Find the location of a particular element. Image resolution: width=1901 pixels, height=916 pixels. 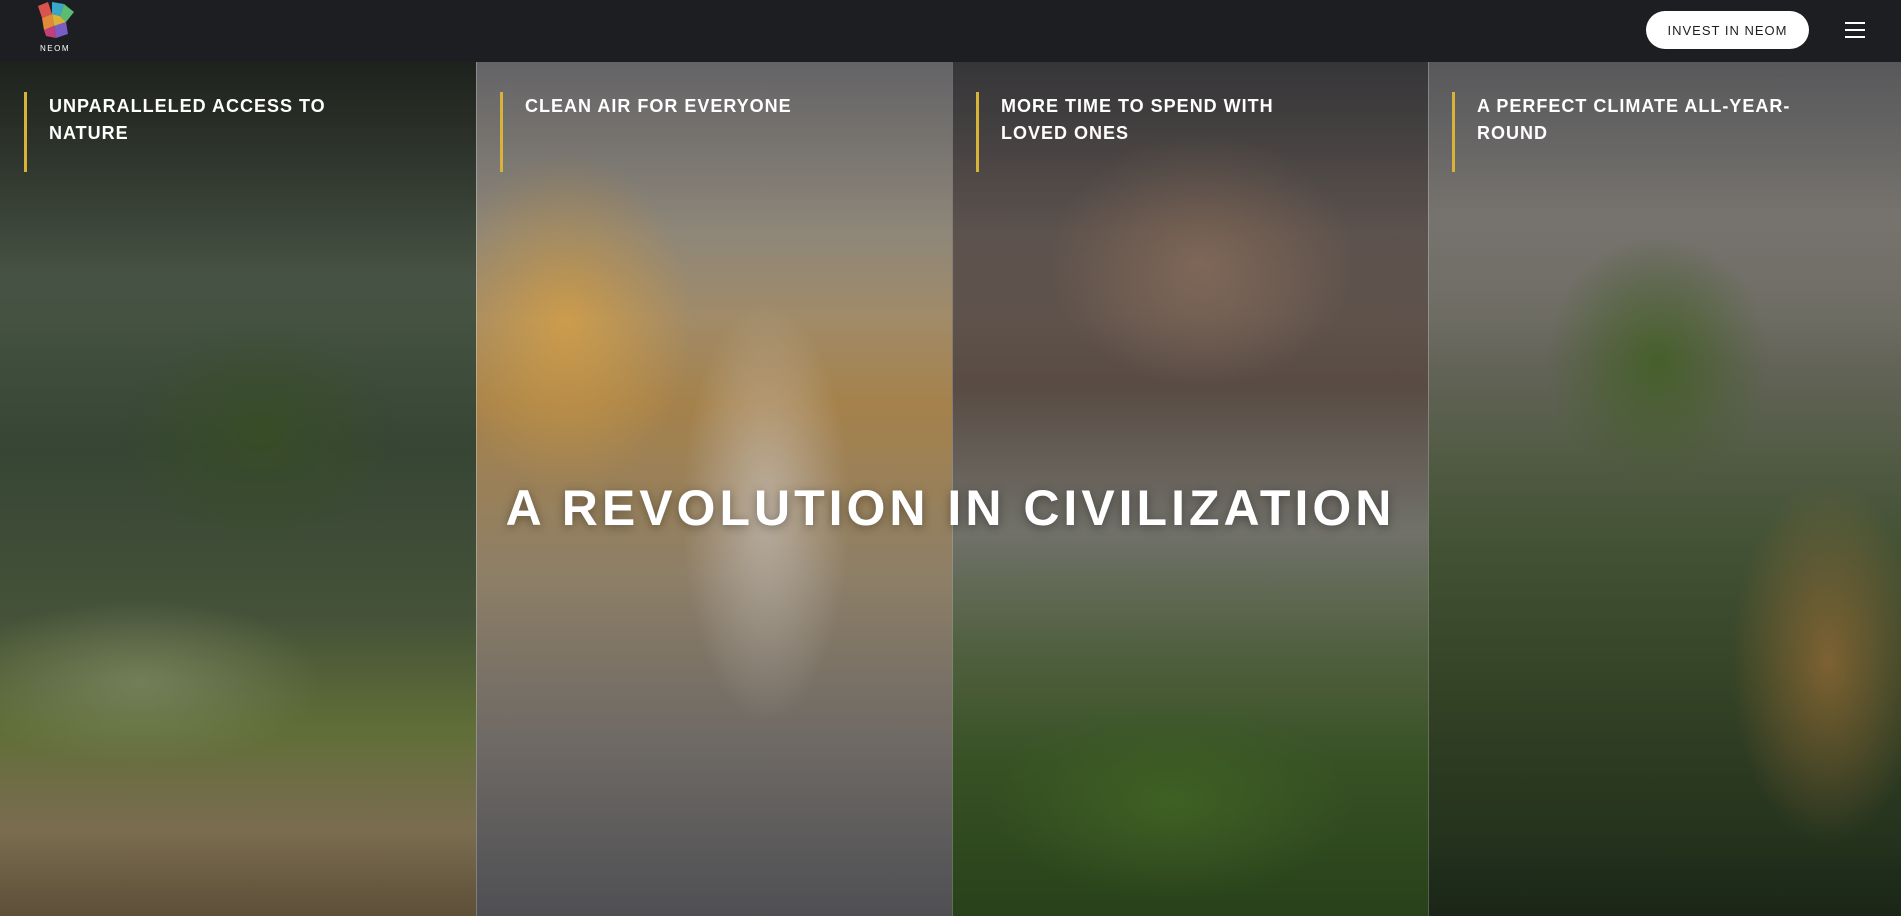

hamburger-menu-icon is located at coordinates (1855, 30).